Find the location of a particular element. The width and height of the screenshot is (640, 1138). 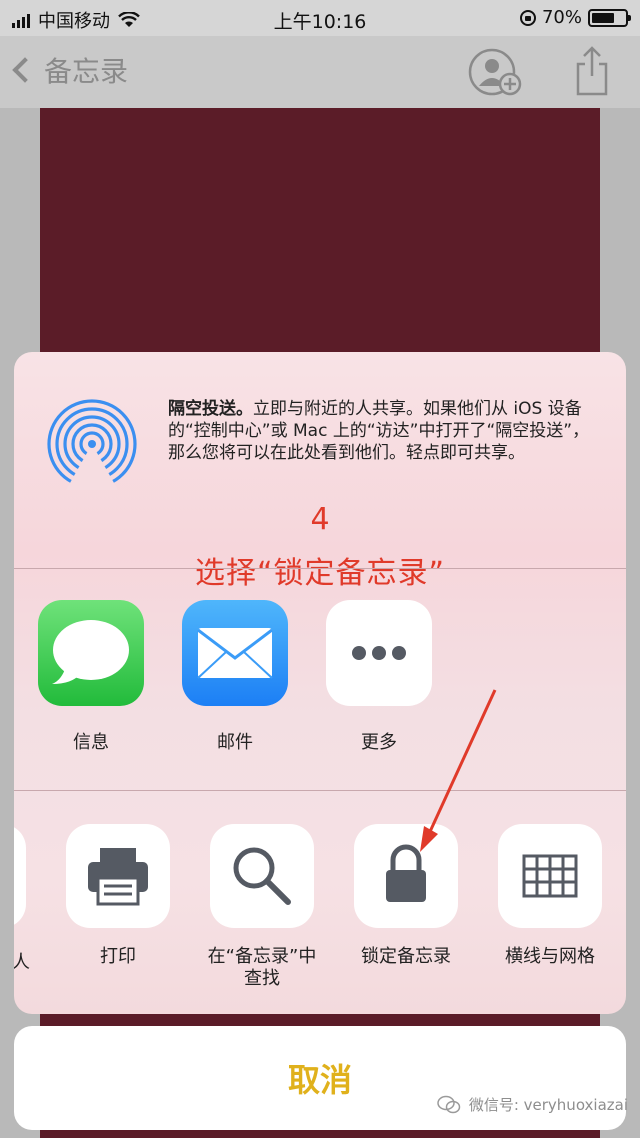

battery-fill is located at coordinates (603, 17).